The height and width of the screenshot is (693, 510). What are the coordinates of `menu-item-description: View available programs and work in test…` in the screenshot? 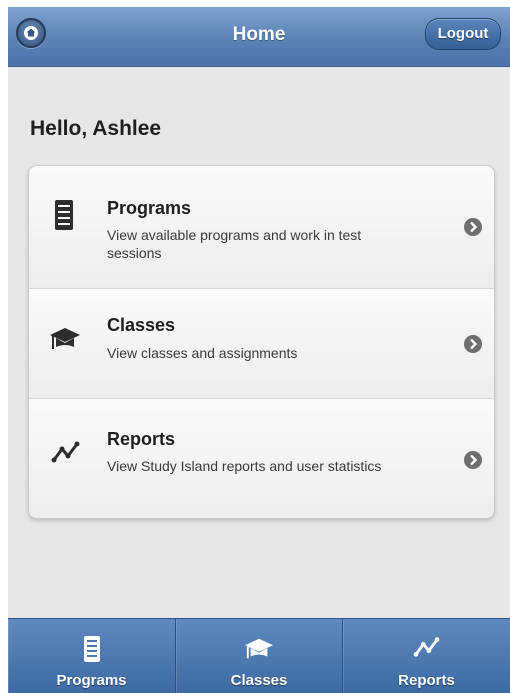 It's located at (234, 244).